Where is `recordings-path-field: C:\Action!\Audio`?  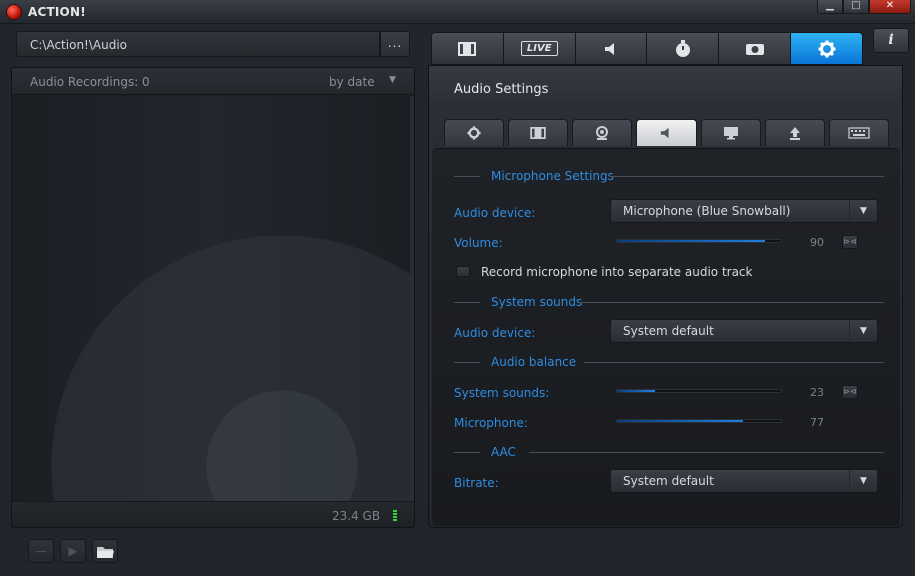 recordings-path-field: C:\Action!\Audio is located at coordinates (198, 44).